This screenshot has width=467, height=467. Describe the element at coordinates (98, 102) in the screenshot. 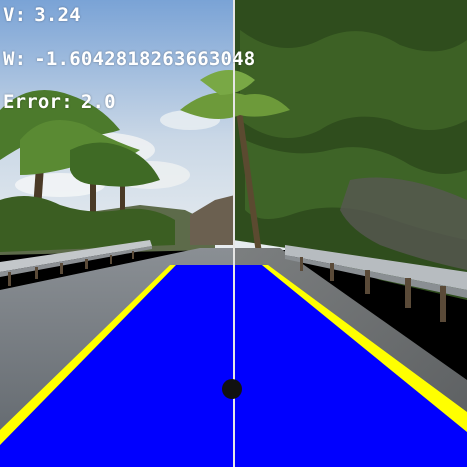

I see `error-value: 2.0` at that location.